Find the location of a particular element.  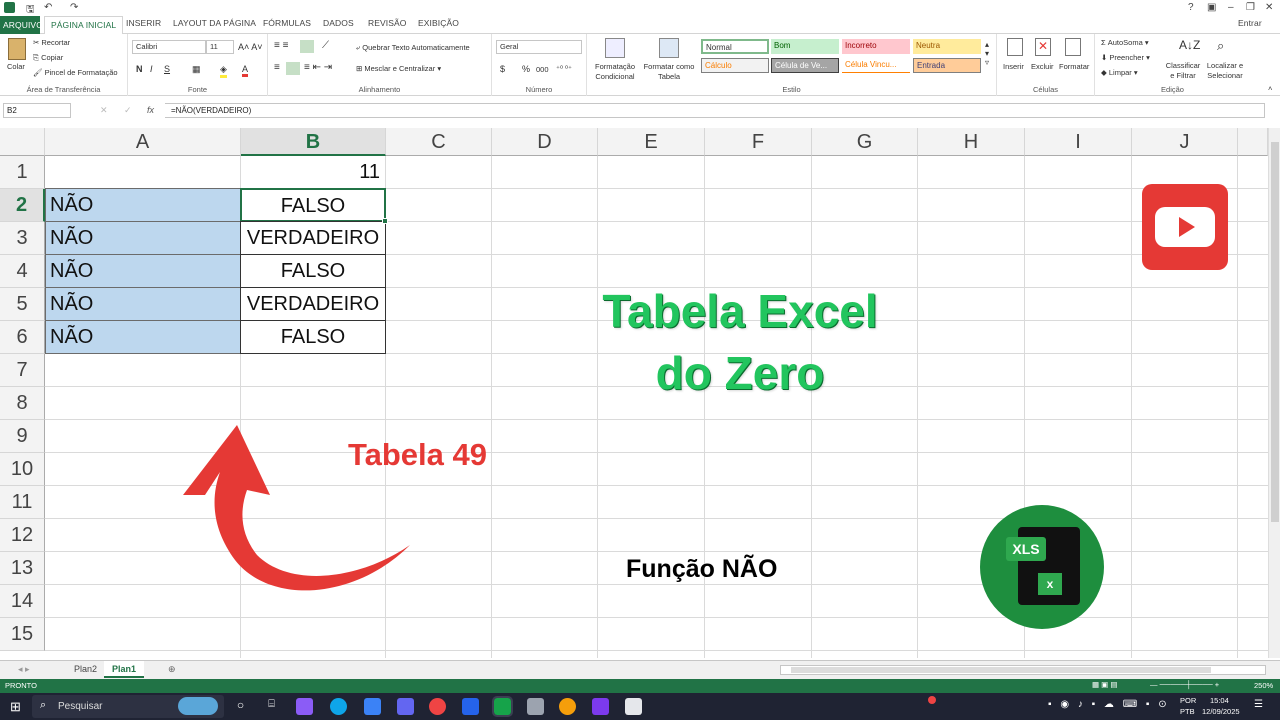

top-align-icon: ≡ ≡ is located at coordinates (281, 45).